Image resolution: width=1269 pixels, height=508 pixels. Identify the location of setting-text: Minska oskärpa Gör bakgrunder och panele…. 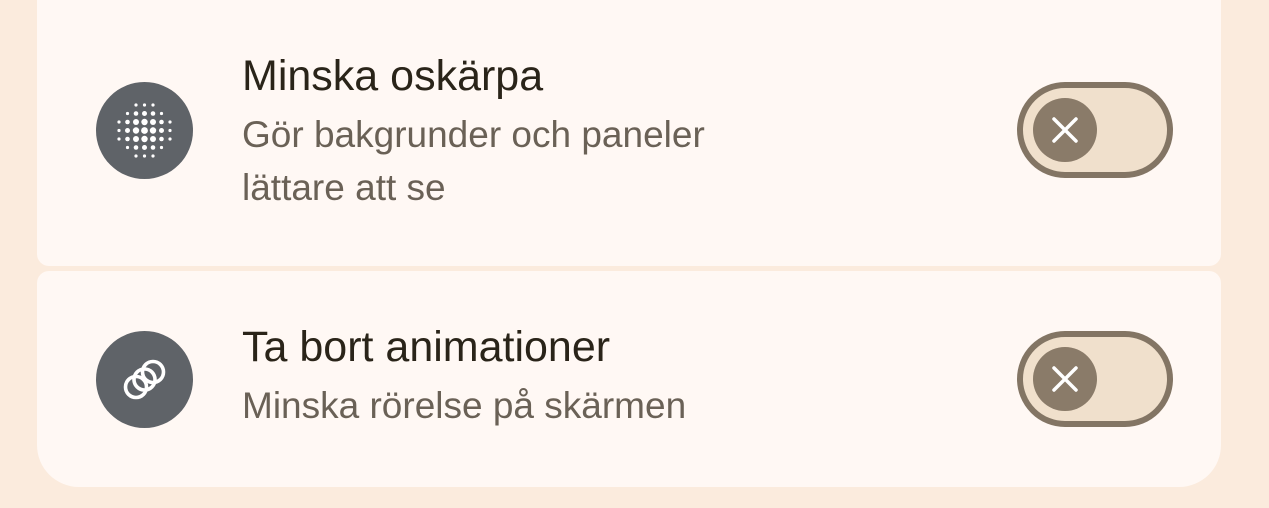
(473, 132).